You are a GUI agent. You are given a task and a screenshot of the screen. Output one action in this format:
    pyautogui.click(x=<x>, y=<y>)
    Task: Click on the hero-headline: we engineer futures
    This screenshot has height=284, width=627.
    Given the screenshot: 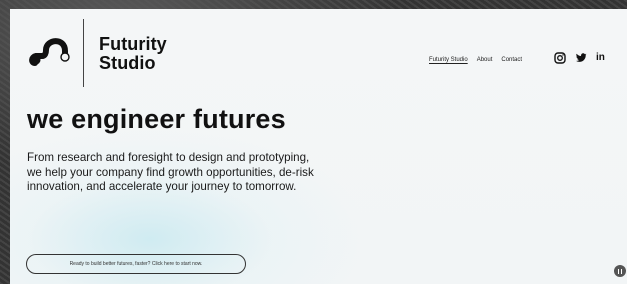 What is the action you would take?
    pyautogui.click(x=156, y=119)
    